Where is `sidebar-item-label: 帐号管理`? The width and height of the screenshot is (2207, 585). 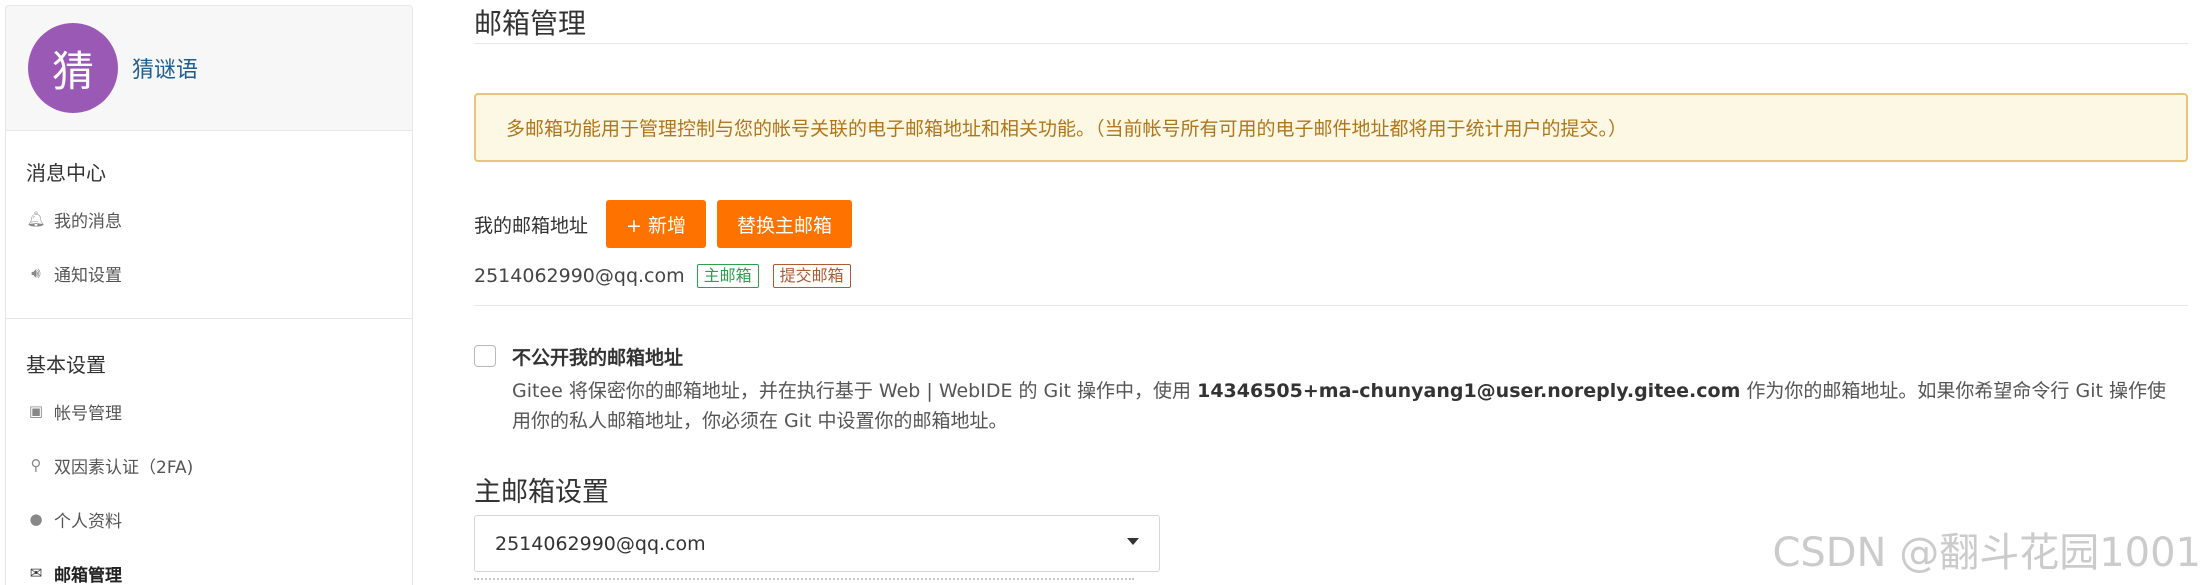 sidebar-item-label: 帐号管理 is located at coordinates (88, 413).